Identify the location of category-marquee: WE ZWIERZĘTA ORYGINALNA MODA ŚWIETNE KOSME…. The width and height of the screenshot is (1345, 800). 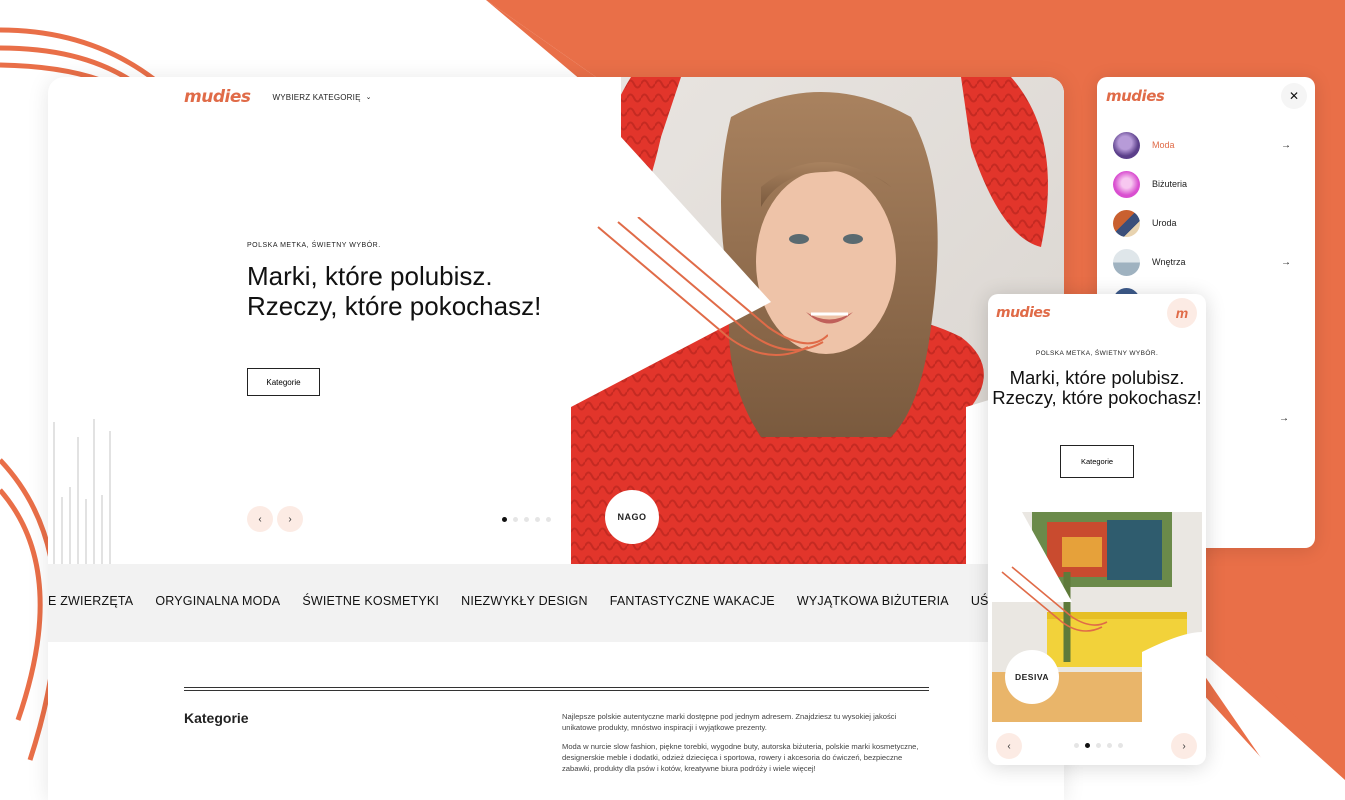
(556, 603).